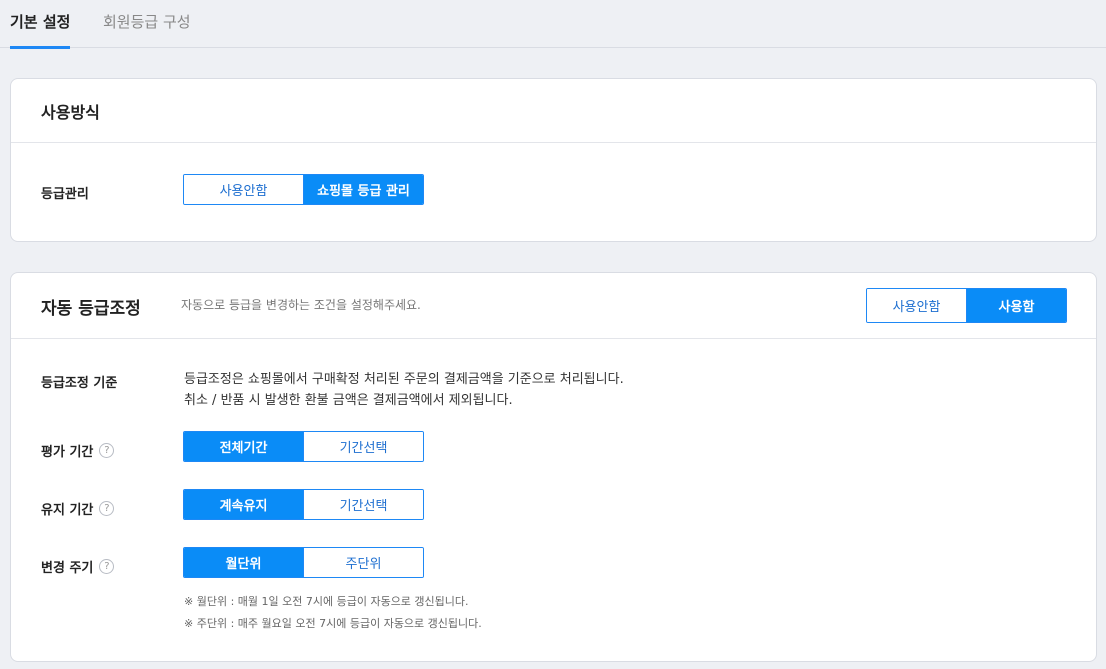 The image size is (1106, 669). What do you see at coordinates (107, 450) in the screenshot?
I see `period-help-icon: ?` at bounding box center [107, 450].